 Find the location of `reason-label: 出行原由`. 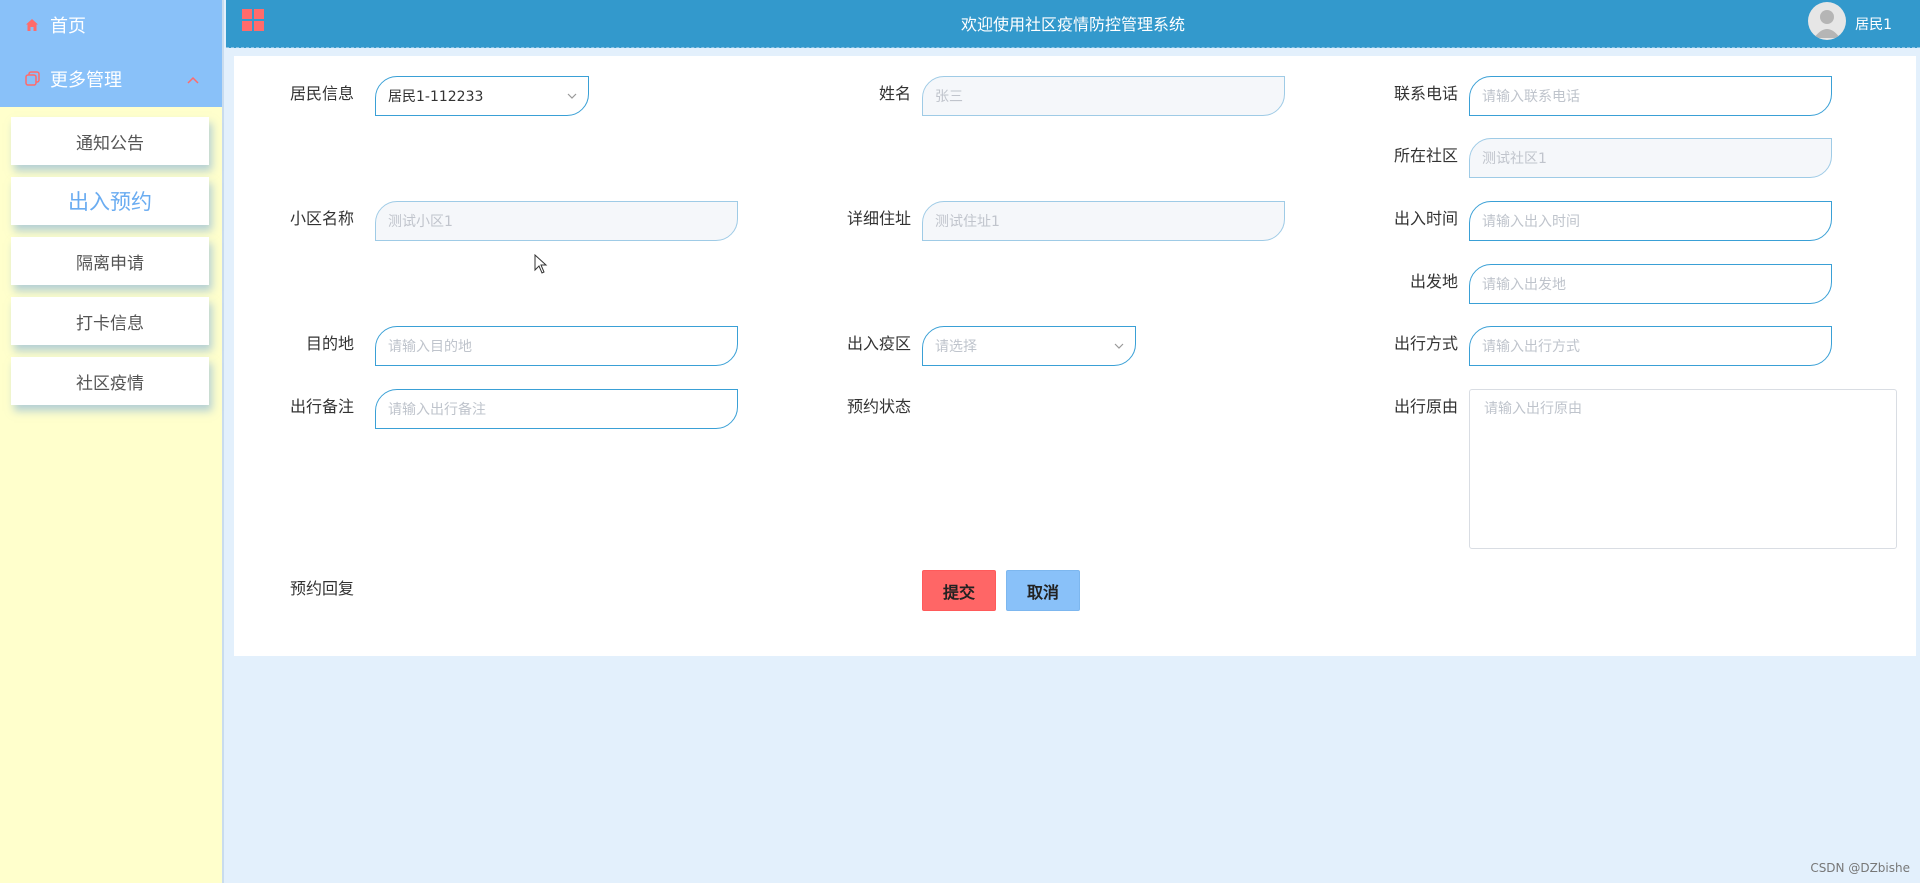

reason-label: 出行原由 is located at coordinates (1425, 406).